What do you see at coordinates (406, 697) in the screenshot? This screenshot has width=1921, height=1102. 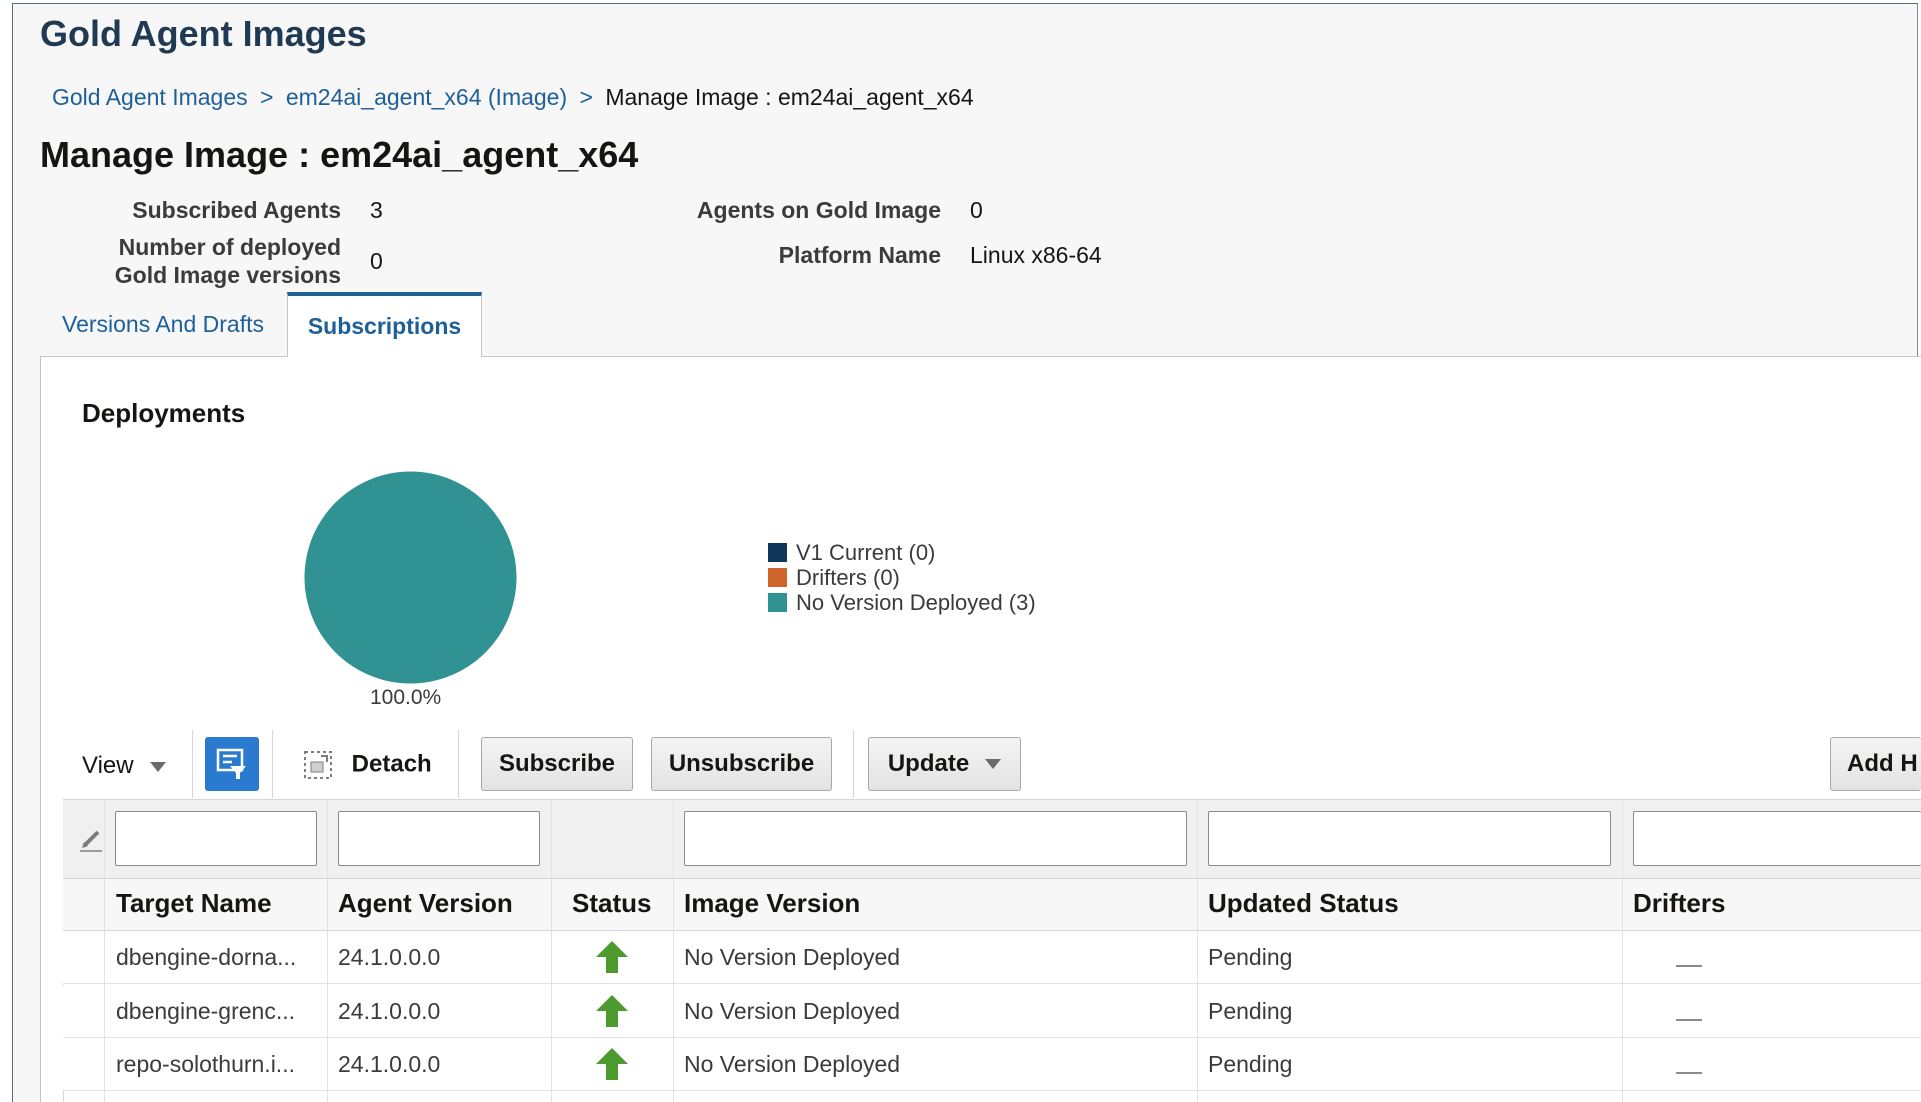 I see `pie-percentage-label: 100.0%` at bounding box center [406, 697].